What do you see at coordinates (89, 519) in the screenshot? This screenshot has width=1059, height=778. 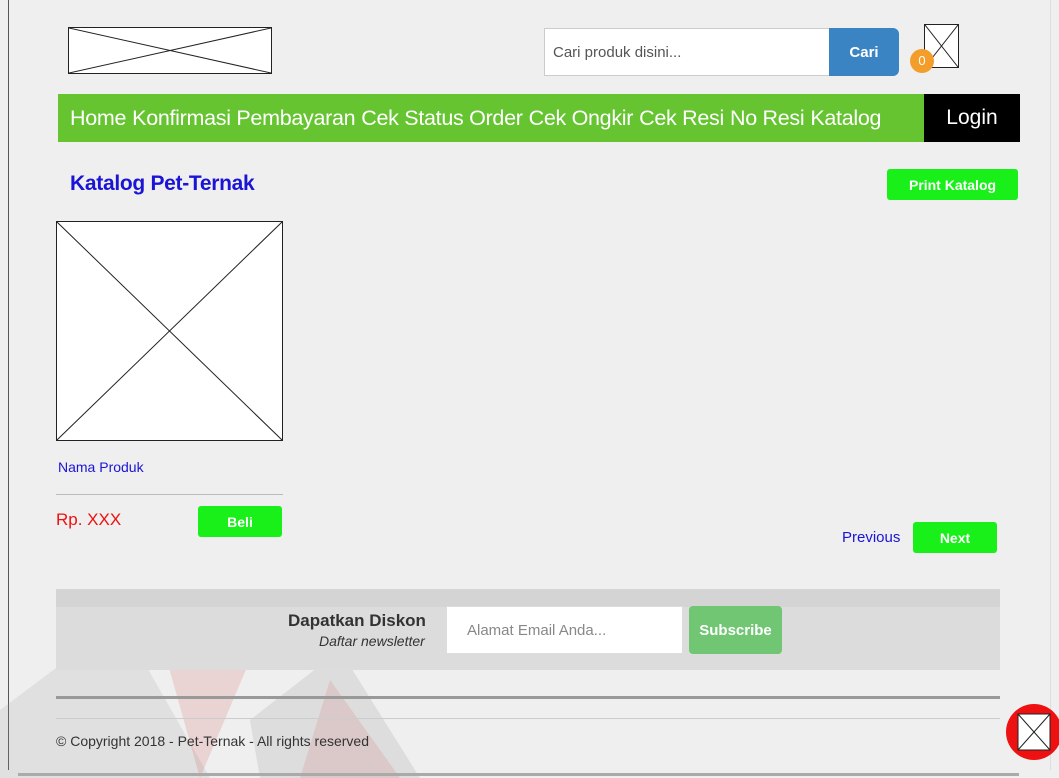 I see `product-price: Rp. XXX` at bounding box center [89, 519].